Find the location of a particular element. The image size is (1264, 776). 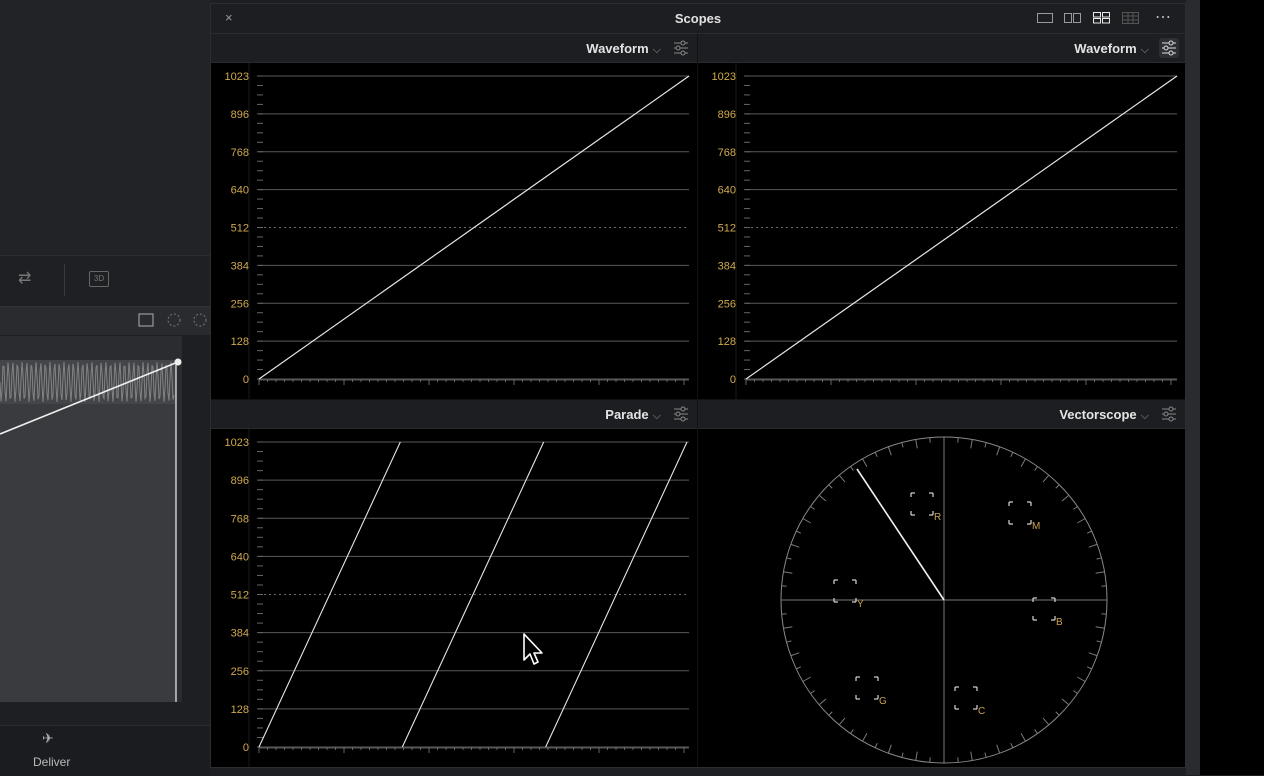

vector-trace is located at coordinates (900, 534).